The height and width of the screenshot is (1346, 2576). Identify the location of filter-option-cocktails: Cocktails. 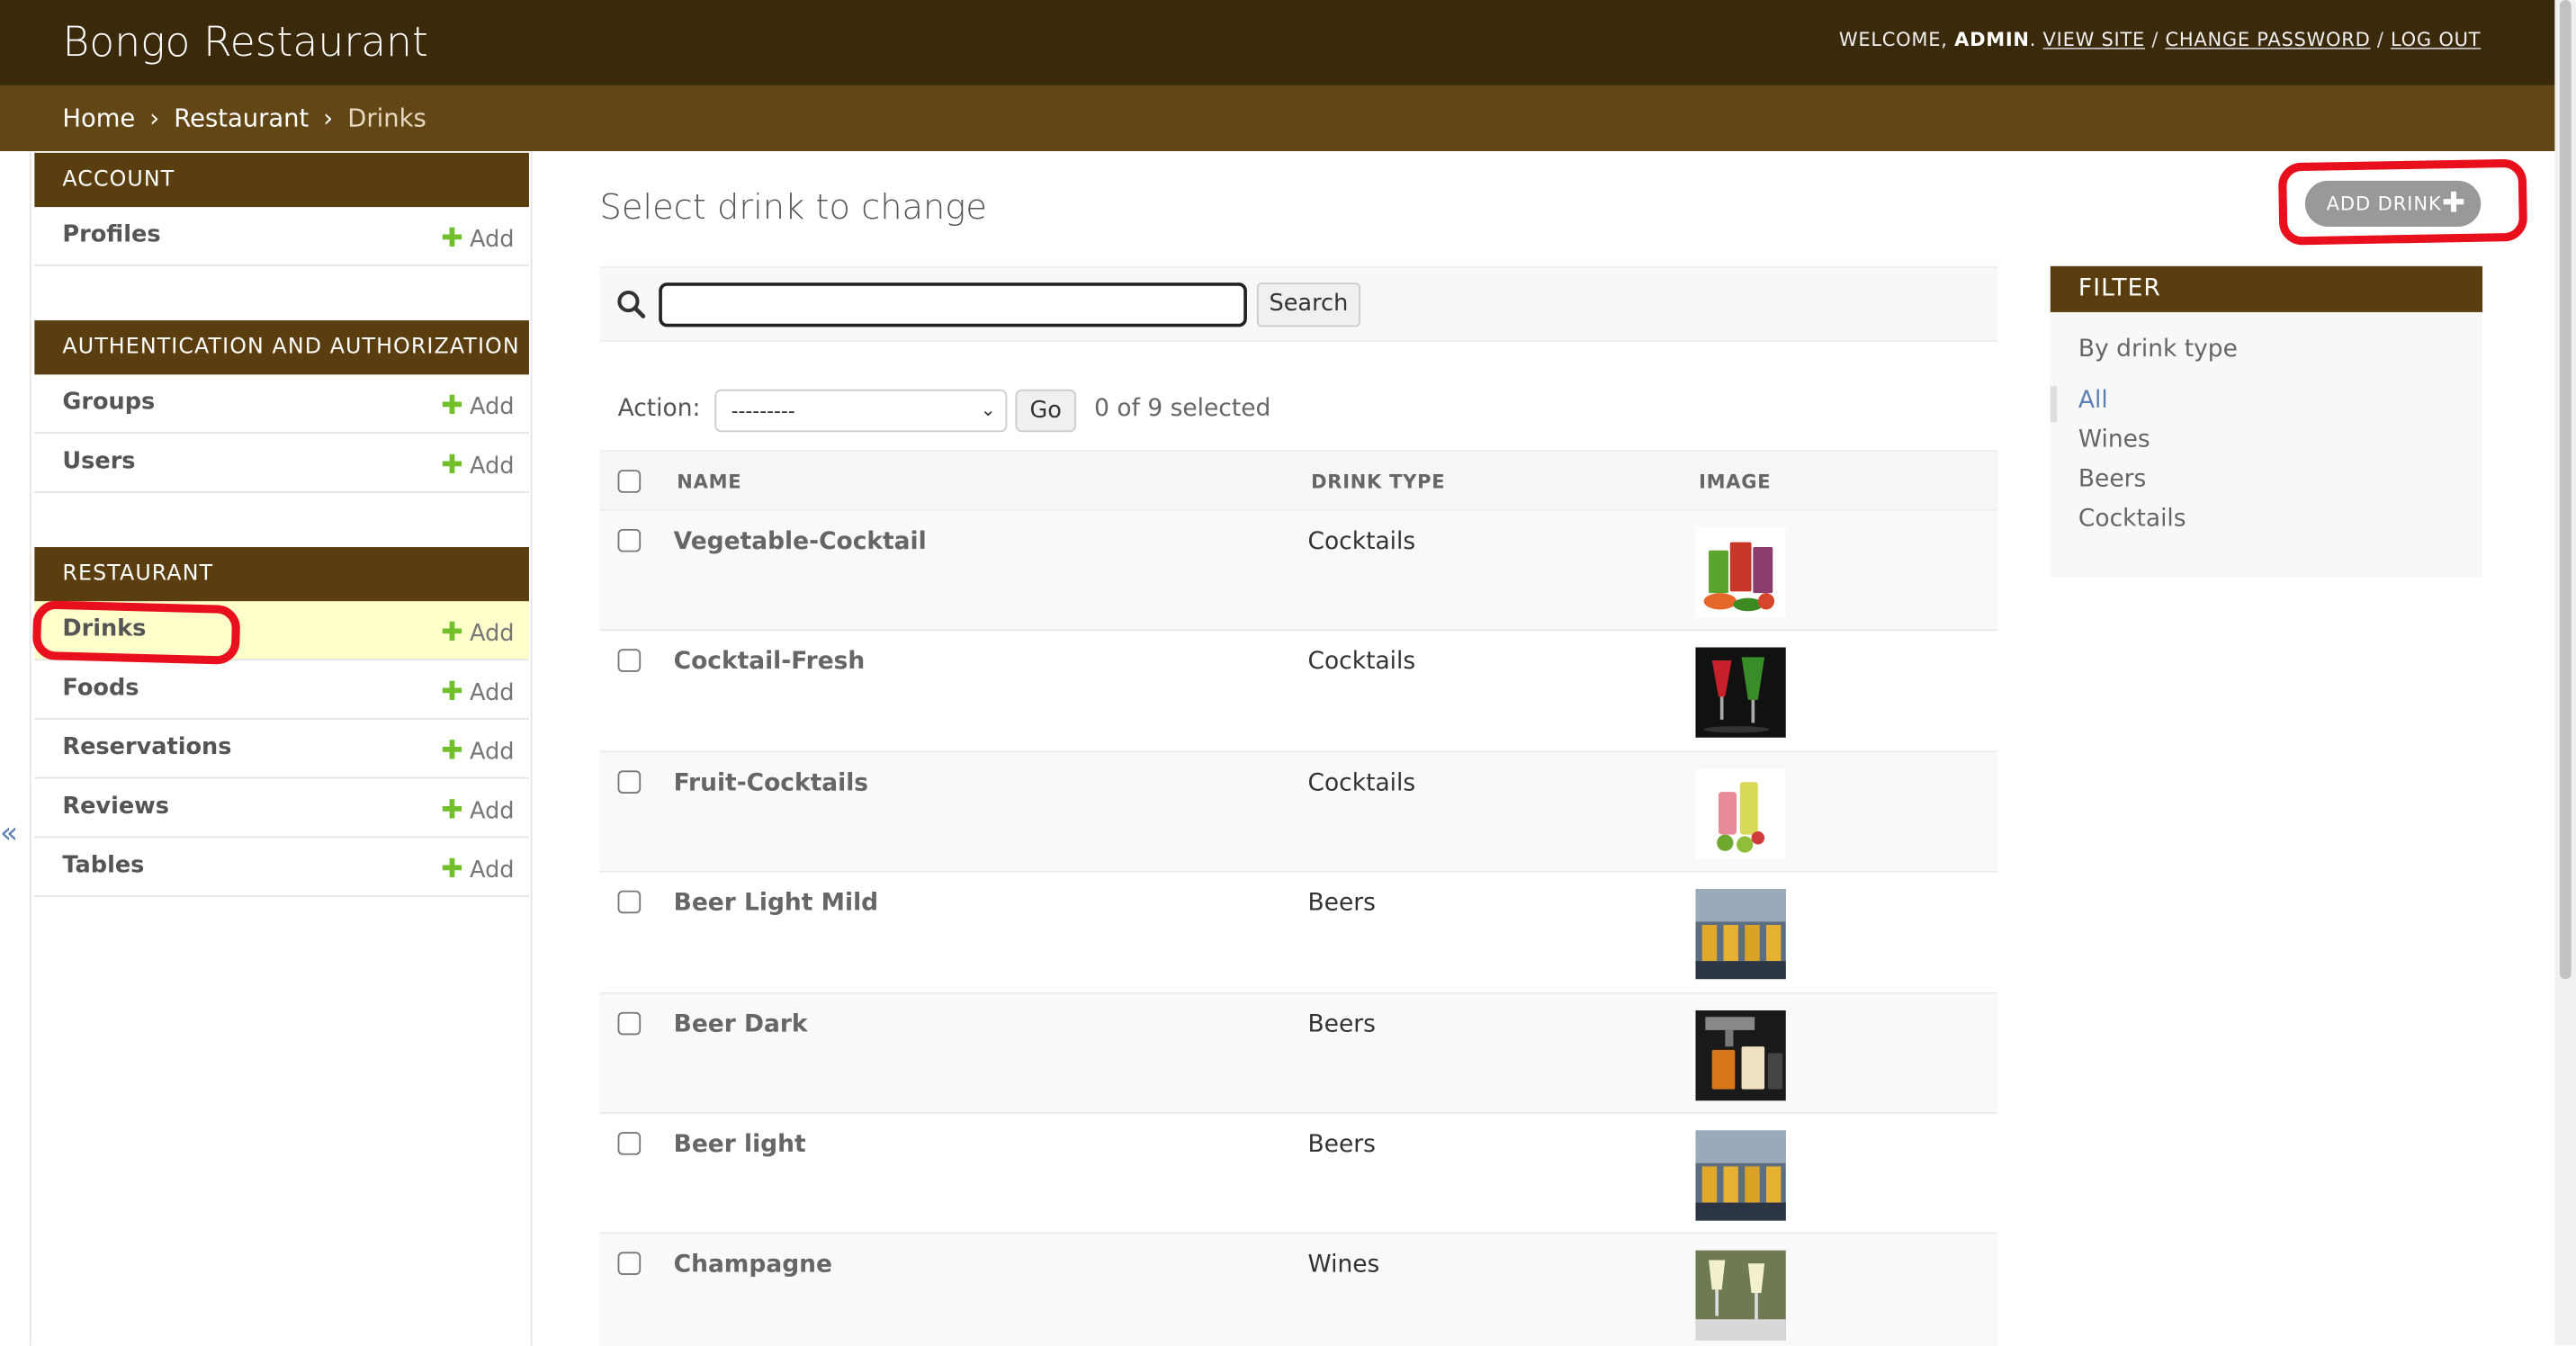
(2132, 519).